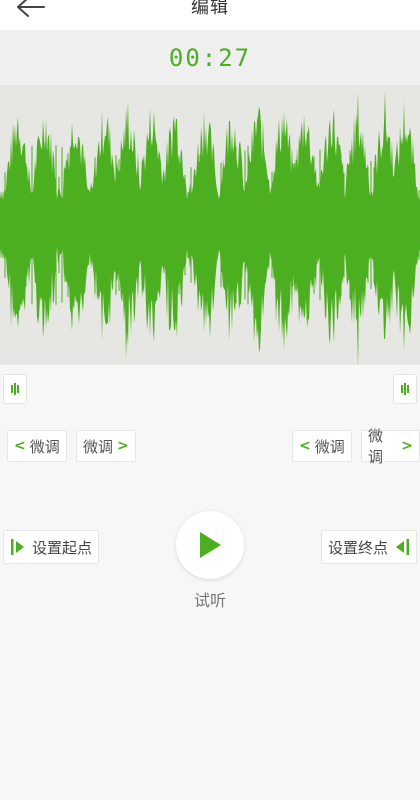  I want to click on play-icon, so click(210, 545).